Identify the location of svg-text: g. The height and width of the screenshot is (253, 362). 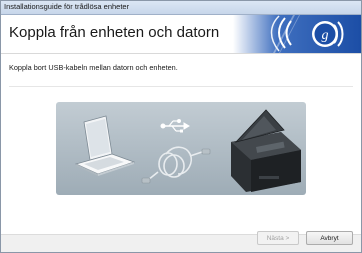
(325, 35).